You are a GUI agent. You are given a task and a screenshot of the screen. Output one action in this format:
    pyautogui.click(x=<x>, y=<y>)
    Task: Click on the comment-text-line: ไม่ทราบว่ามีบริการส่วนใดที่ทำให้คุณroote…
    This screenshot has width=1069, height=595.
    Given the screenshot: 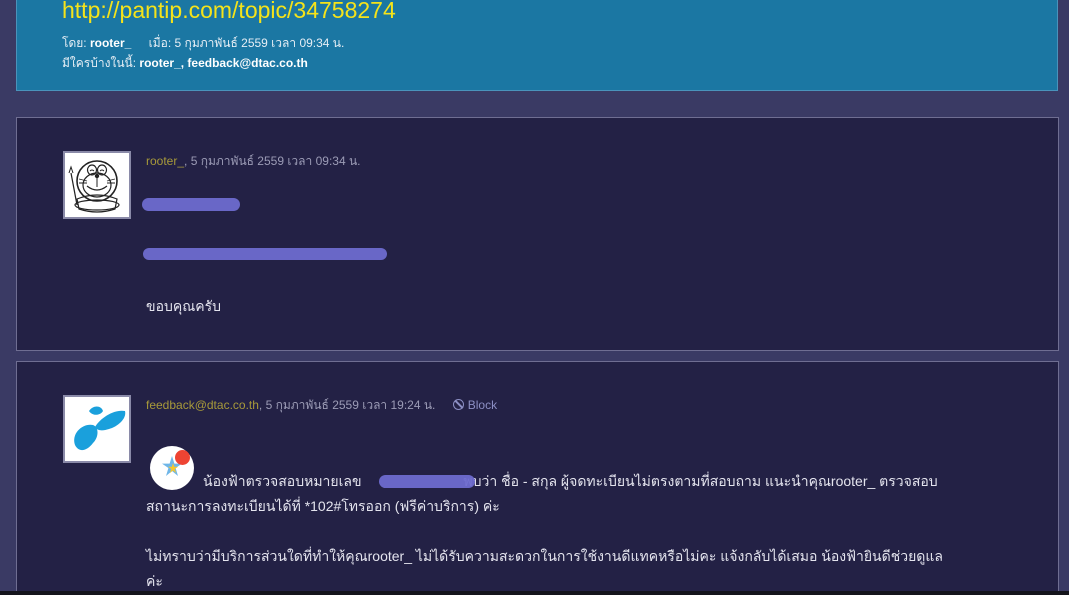 What is the action you would take?
    pyautogui.click(x=544, y=556)
    